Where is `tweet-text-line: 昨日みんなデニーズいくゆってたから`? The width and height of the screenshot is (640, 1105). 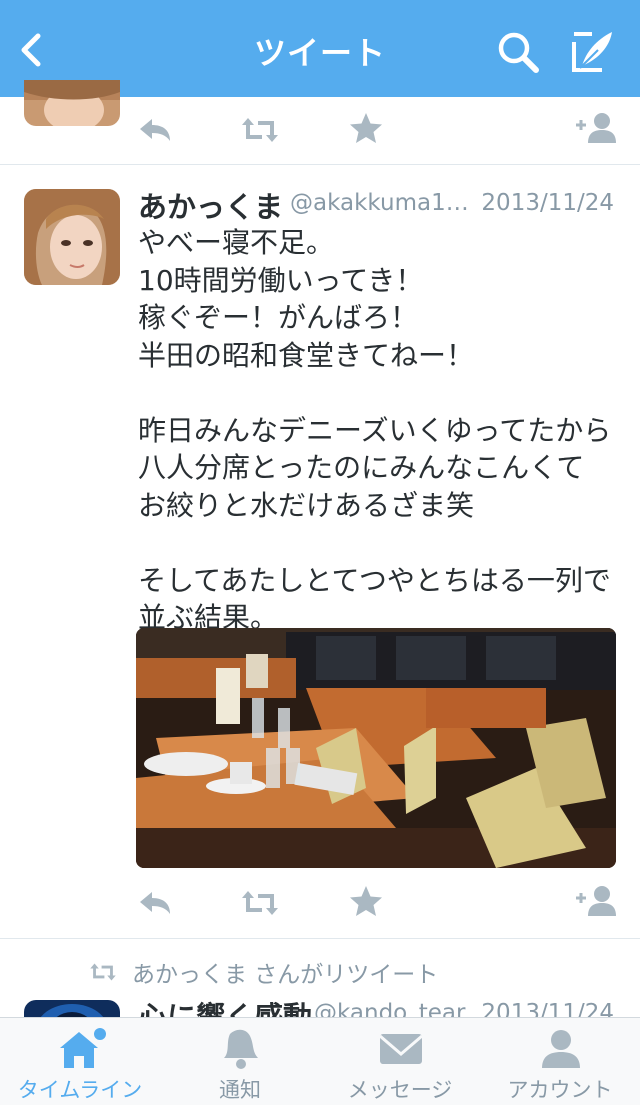
tweet-text-line: 昨日みんなデニーズいくゆってたから is located at coordinates (375, 430).